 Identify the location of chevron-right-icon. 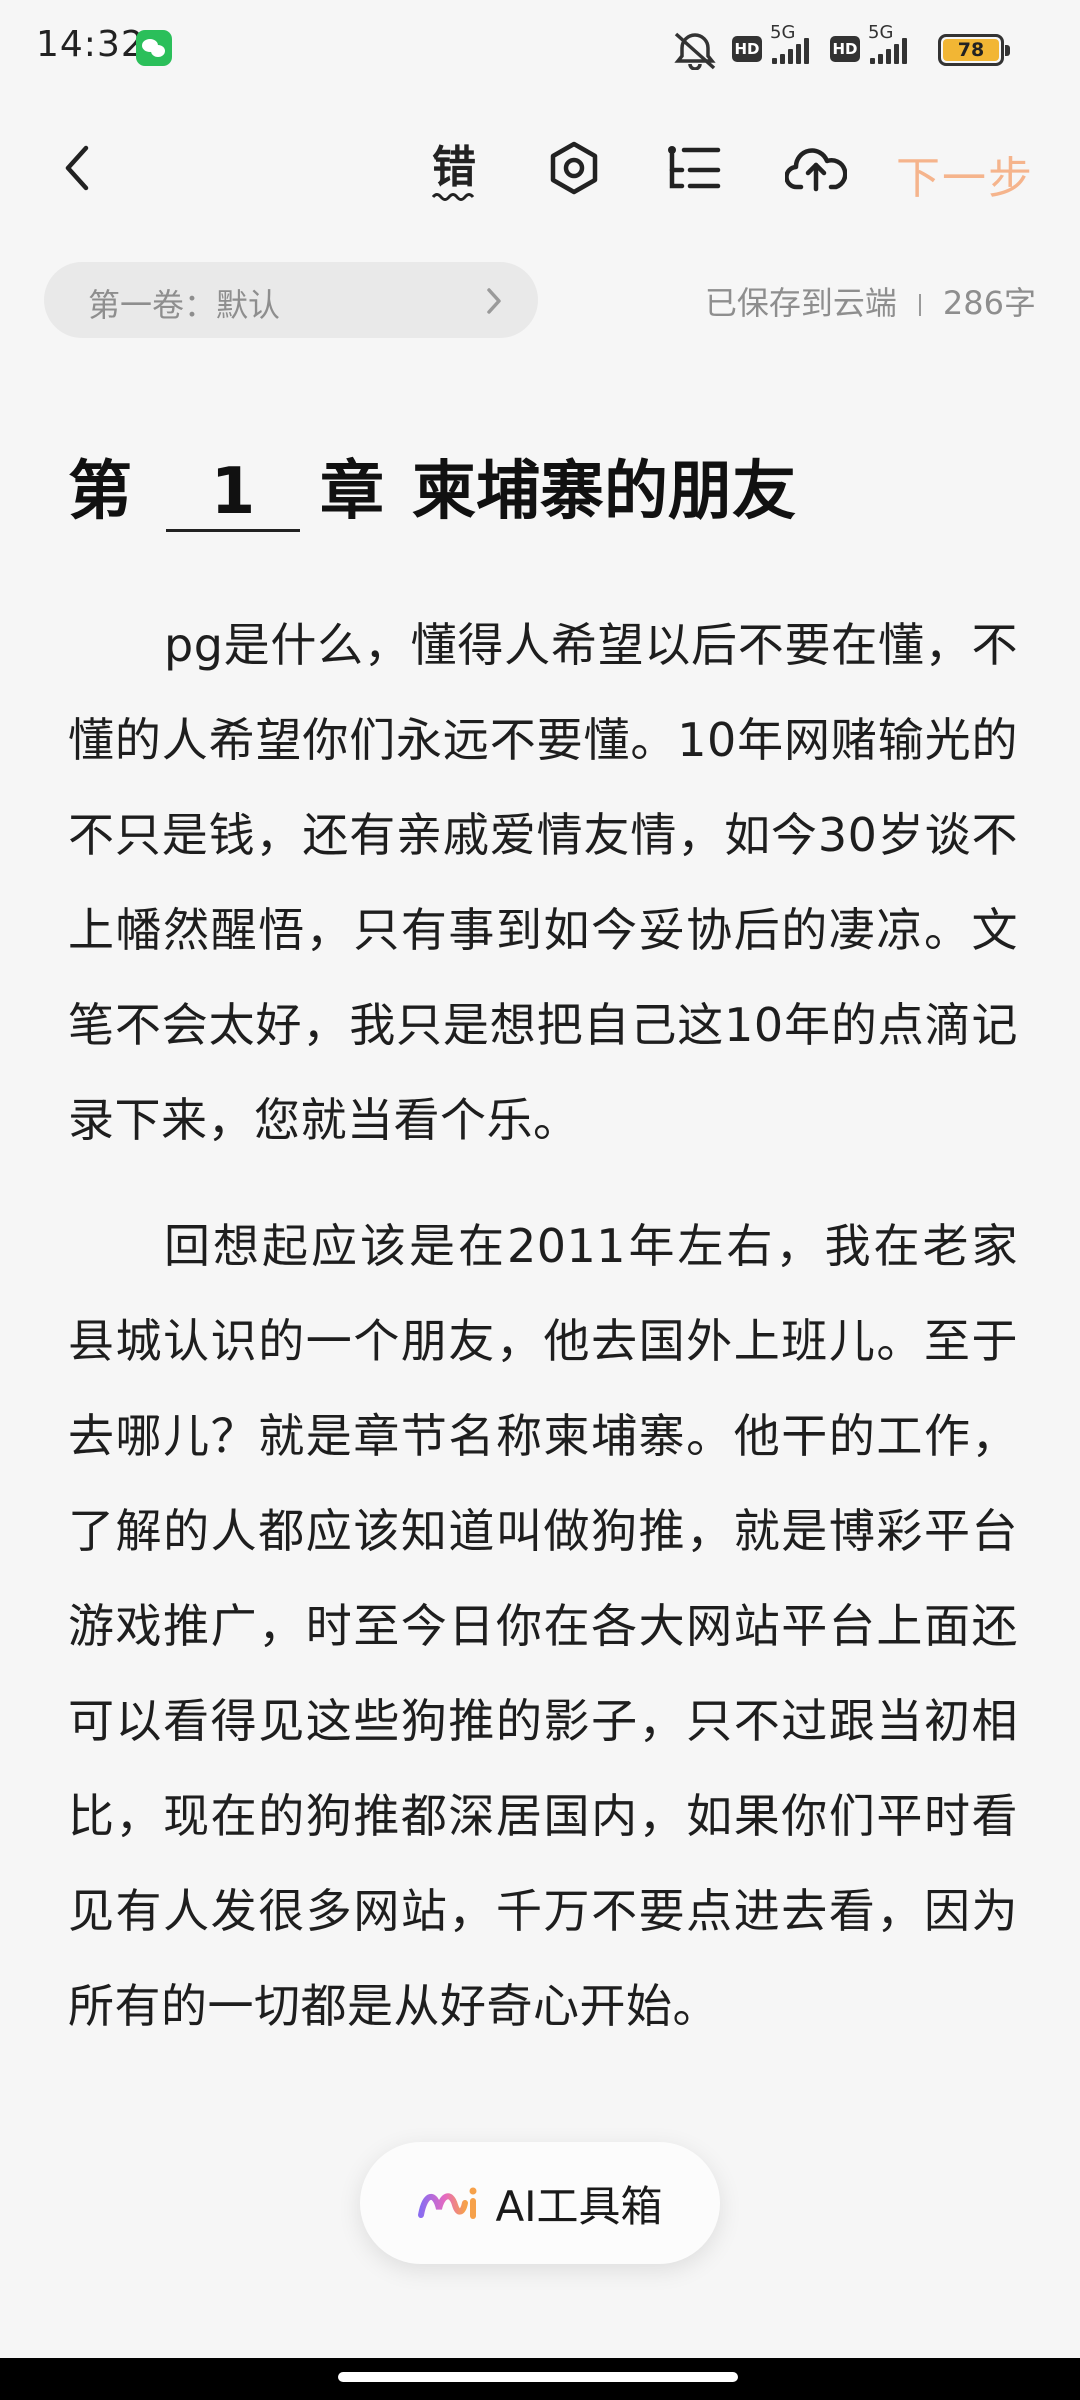
(494, 301).